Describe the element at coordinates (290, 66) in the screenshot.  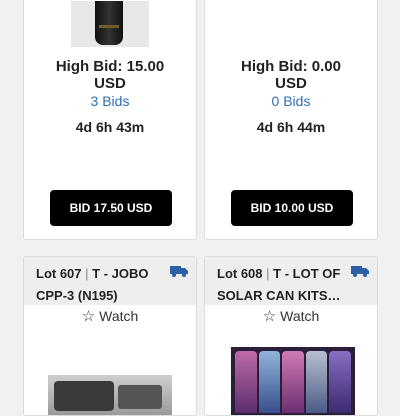
I see `high-bid-label: High Bid: 0.00` at that location.